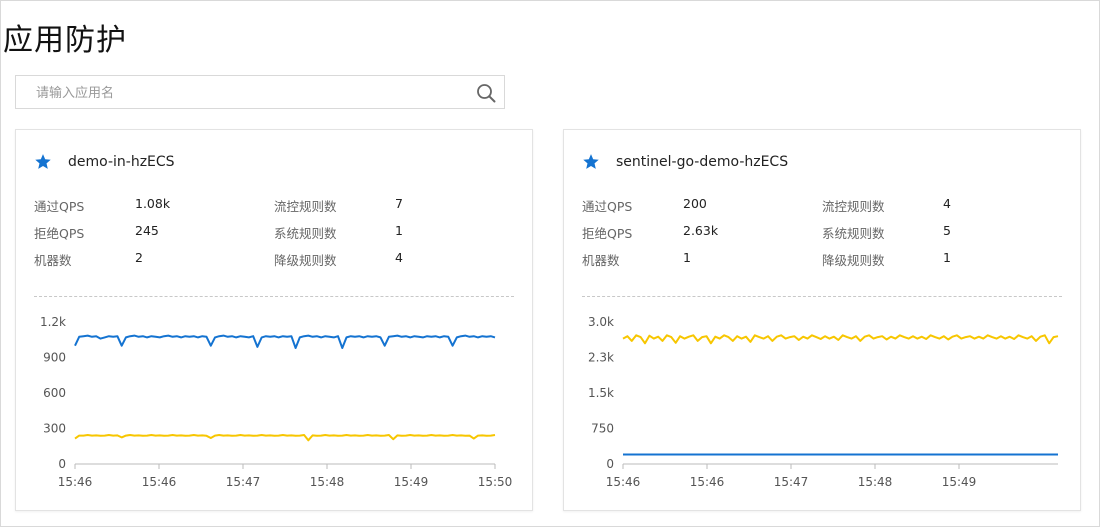  Describe the element at coordinates (947, 203) in the screenshot. I see `flow-rules-value: 4` at that location.